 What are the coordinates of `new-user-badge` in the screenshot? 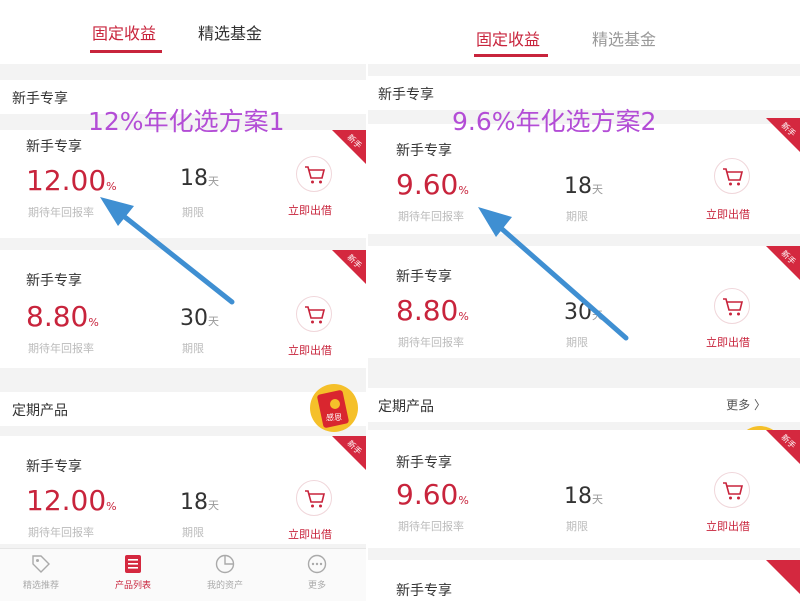 It's located at (783, 577).